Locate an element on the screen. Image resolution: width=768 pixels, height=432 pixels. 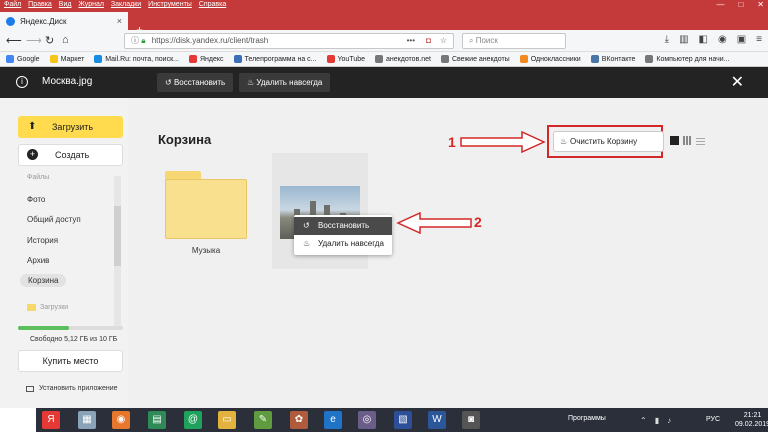
menu-help: Справка is located at coordinates (212, 4).